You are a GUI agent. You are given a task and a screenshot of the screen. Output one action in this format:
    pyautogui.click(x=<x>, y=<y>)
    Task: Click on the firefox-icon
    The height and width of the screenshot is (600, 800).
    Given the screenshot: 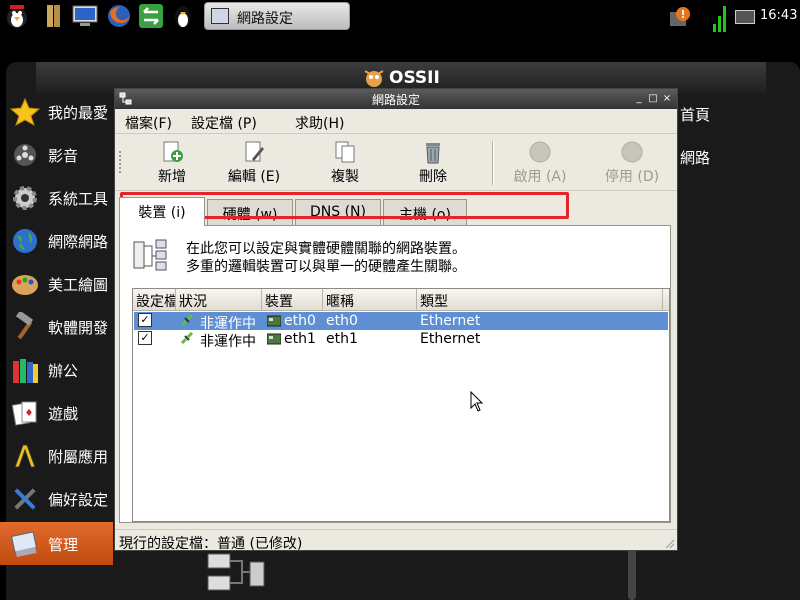 What is the action you would take?
    pyautogui.click(x=119, y=16)
    